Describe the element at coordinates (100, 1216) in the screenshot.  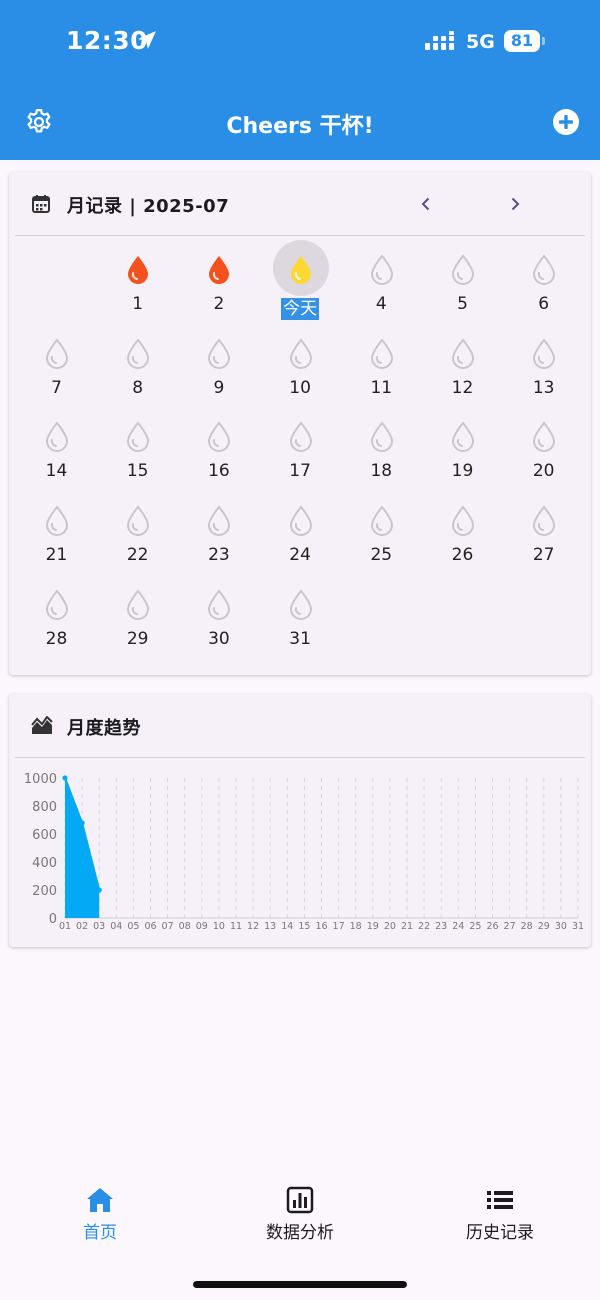
I see `nav-item-home: 首页` at that location.